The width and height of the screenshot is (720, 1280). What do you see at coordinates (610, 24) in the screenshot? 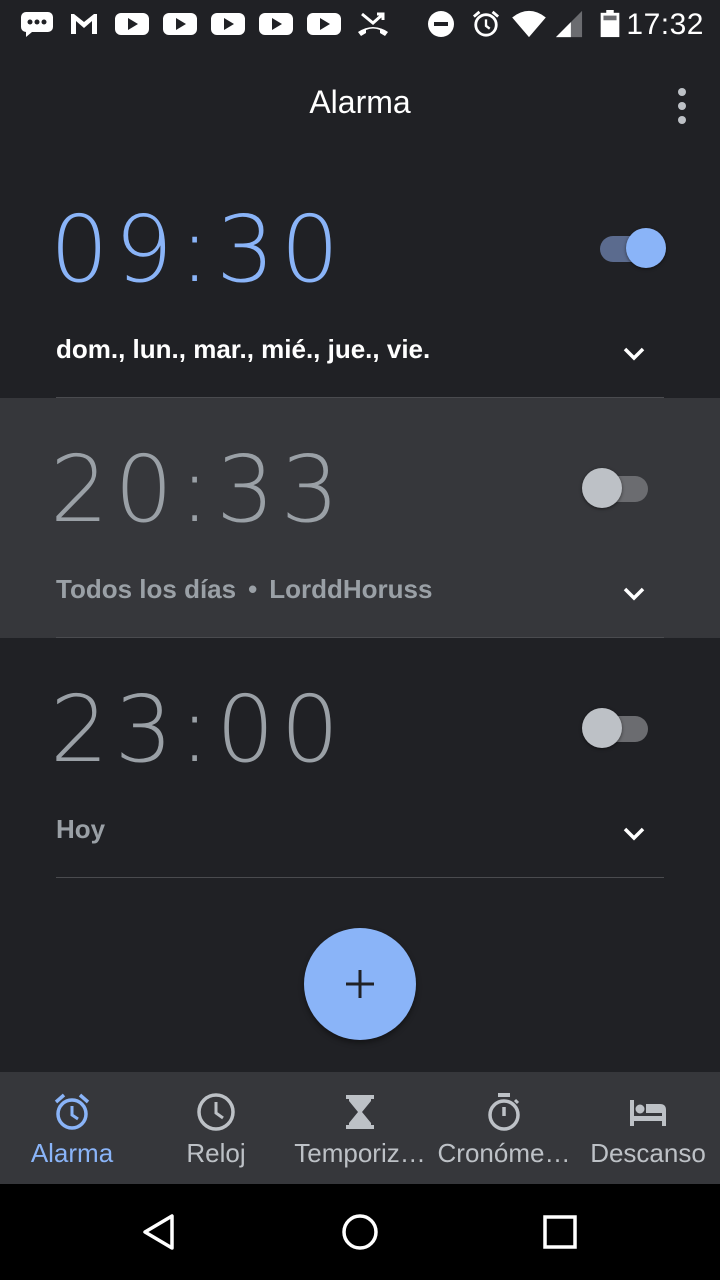
I see `battery-icon` at bounding box center [610, 24].